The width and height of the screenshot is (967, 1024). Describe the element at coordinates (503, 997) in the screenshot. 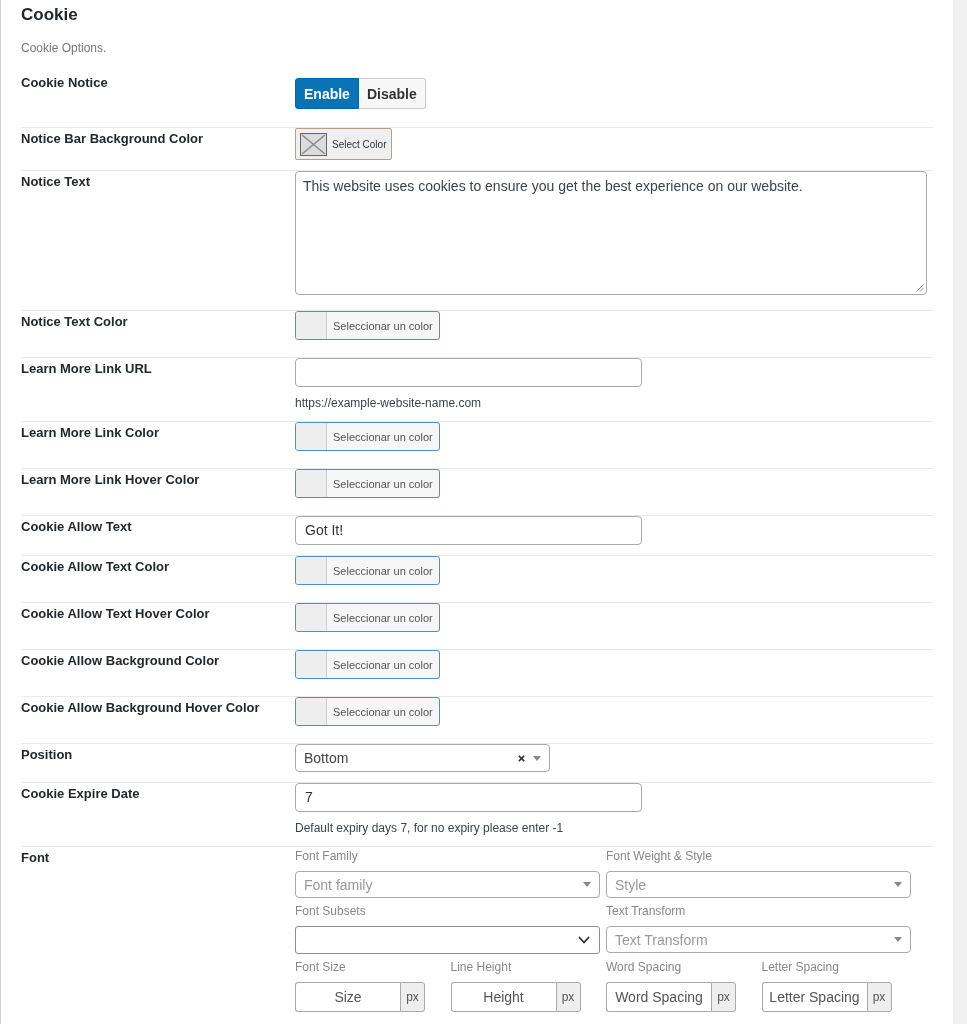

I see `number-field: Height` at that location.